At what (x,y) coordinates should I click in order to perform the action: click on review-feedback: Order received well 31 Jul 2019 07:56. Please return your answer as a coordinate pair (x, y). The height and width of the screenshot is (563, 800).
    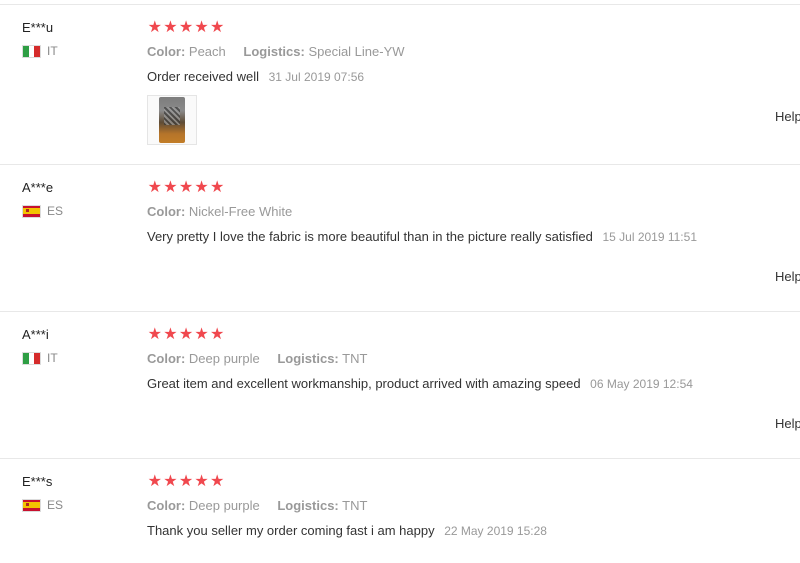
    Looking at the image, I should click on (276, 77).